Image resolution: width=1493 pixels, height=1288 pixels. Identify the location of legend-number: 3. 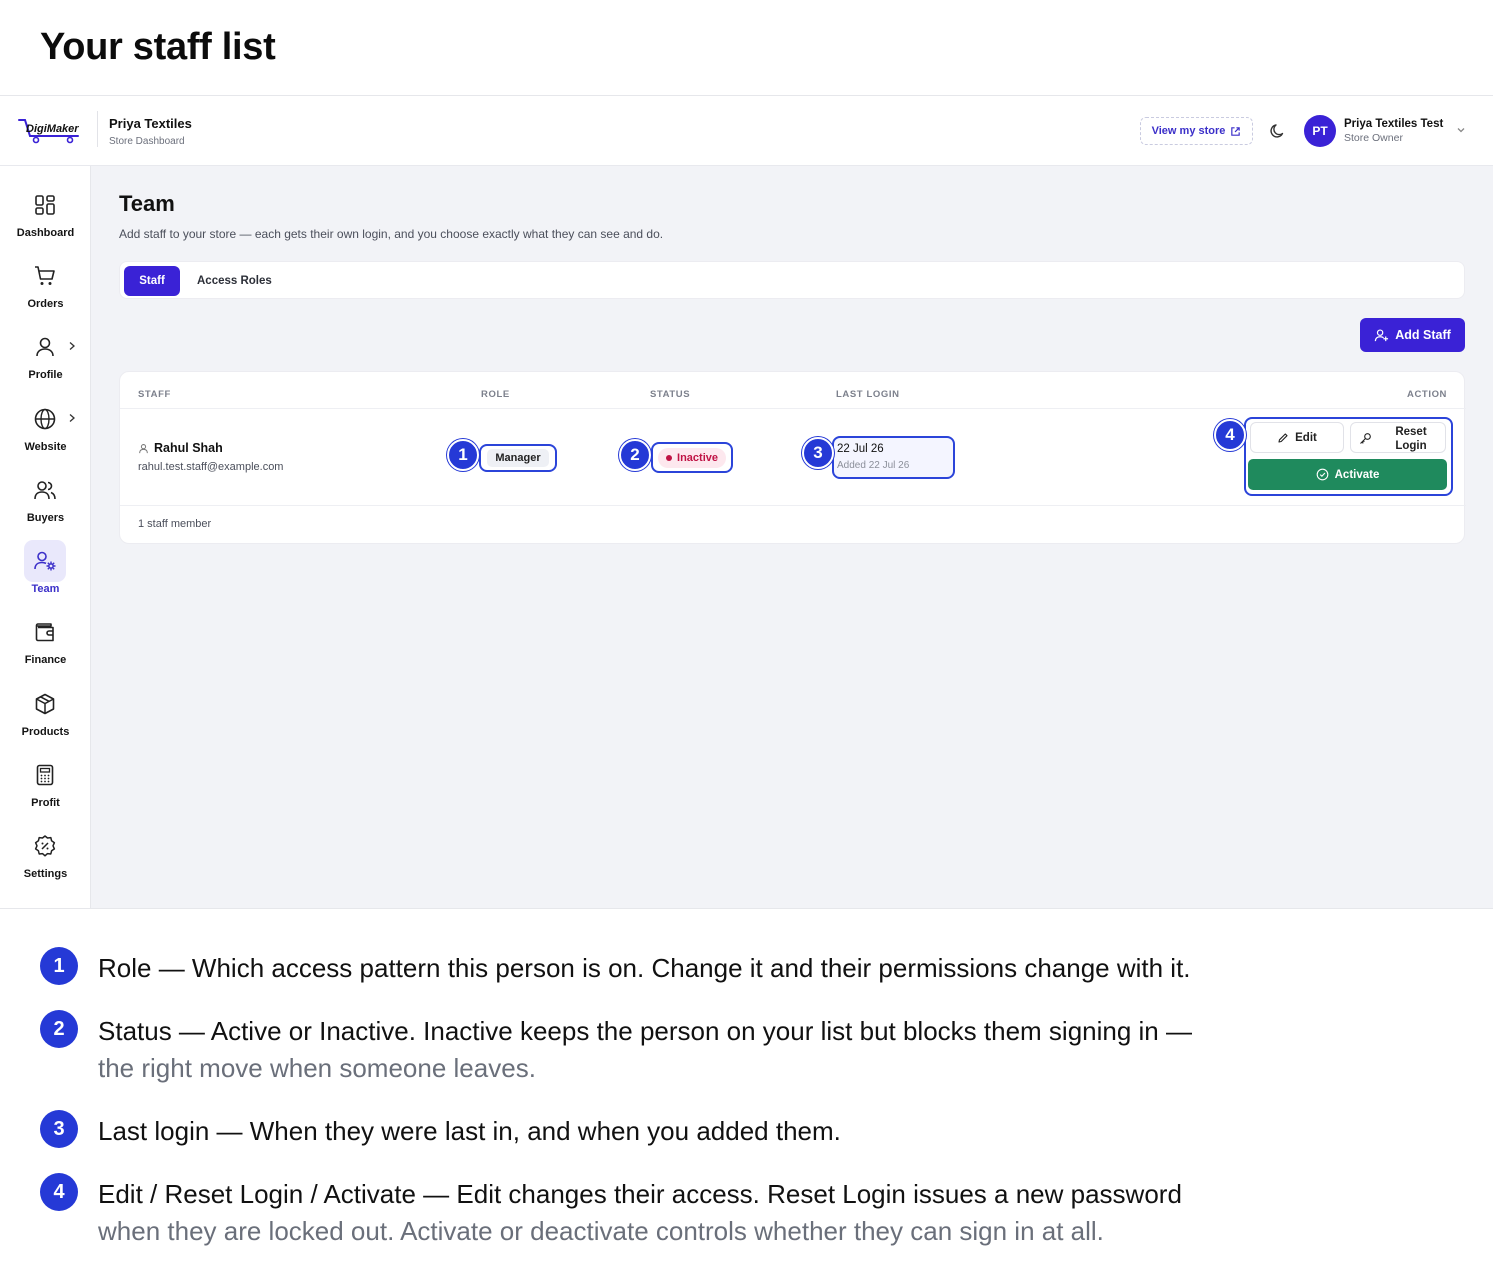
(59, 1129).